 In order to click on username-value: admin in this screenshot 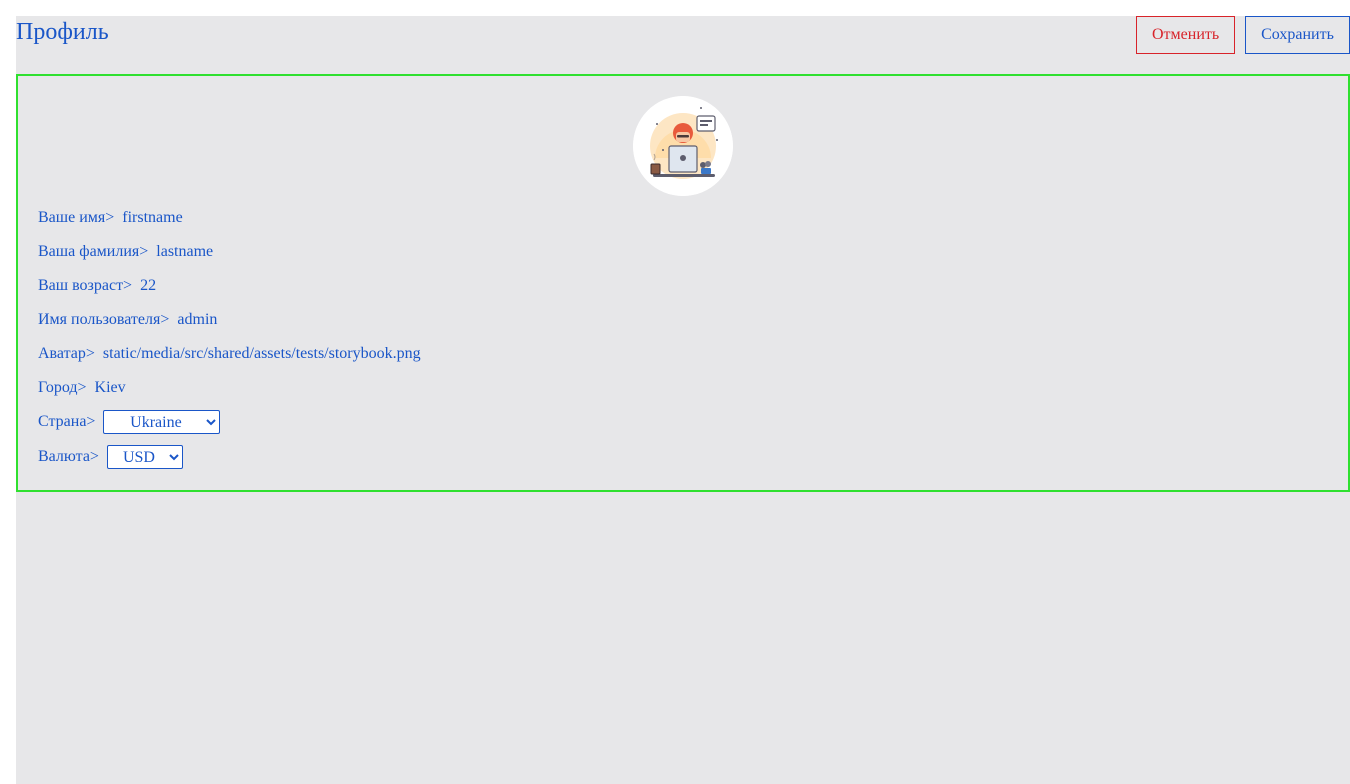, I will do `click(197, 319)`.